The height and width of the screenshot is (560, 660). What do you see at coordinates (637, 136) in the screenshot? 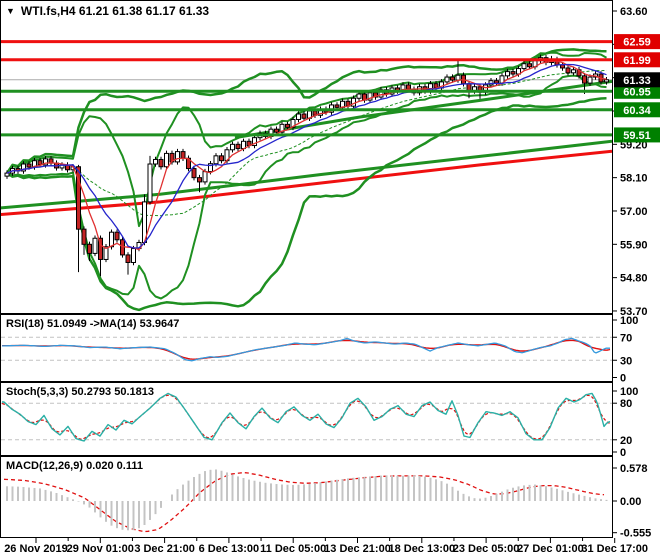
I see `svg-text: 59.51` at bounding box center [637, 136].